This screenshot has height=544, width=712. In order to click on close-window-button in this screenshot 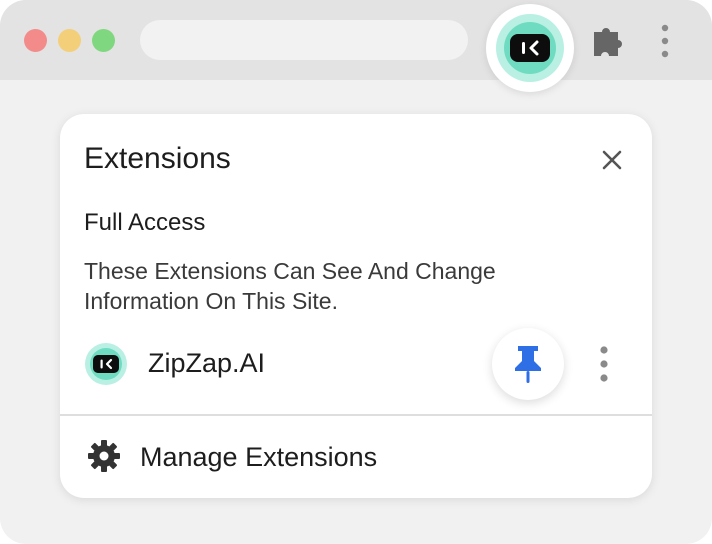, I will do `click(35, 40)`.